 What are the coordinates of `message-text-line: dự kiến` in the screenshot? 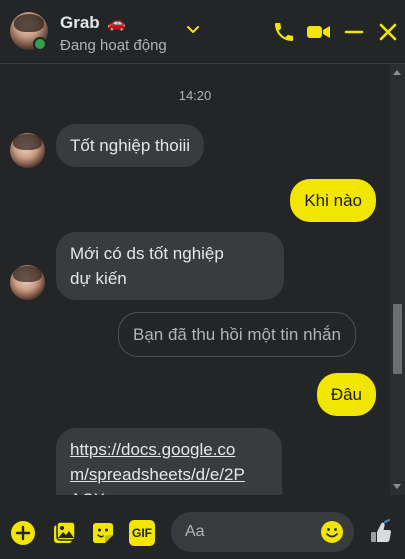 It's located at (98, 278).